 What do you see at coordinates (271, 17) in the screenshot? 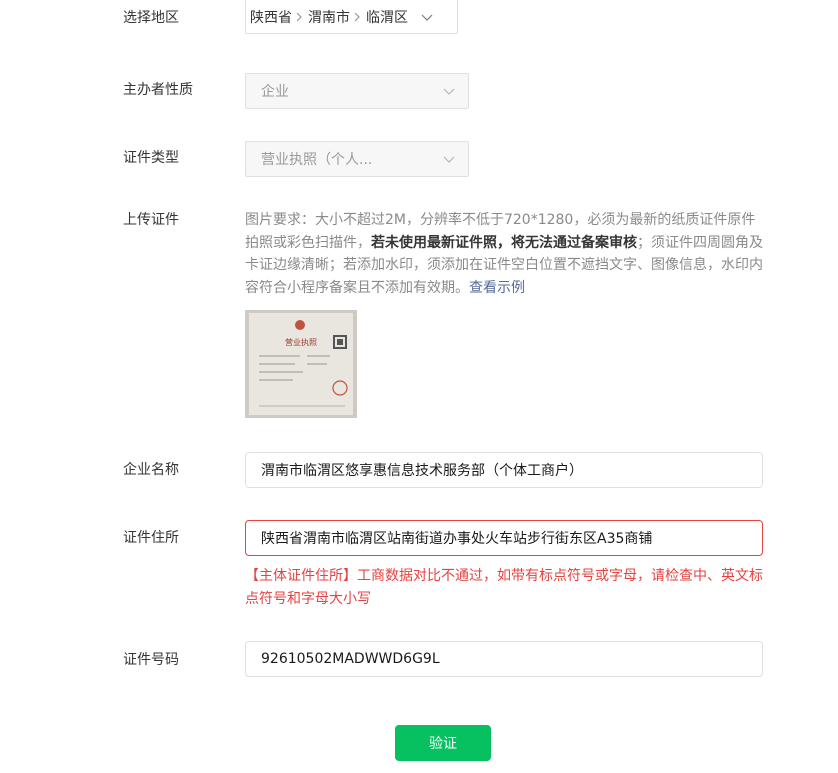
I see `province-value: 陕西省` at bounding box center [271, 17].